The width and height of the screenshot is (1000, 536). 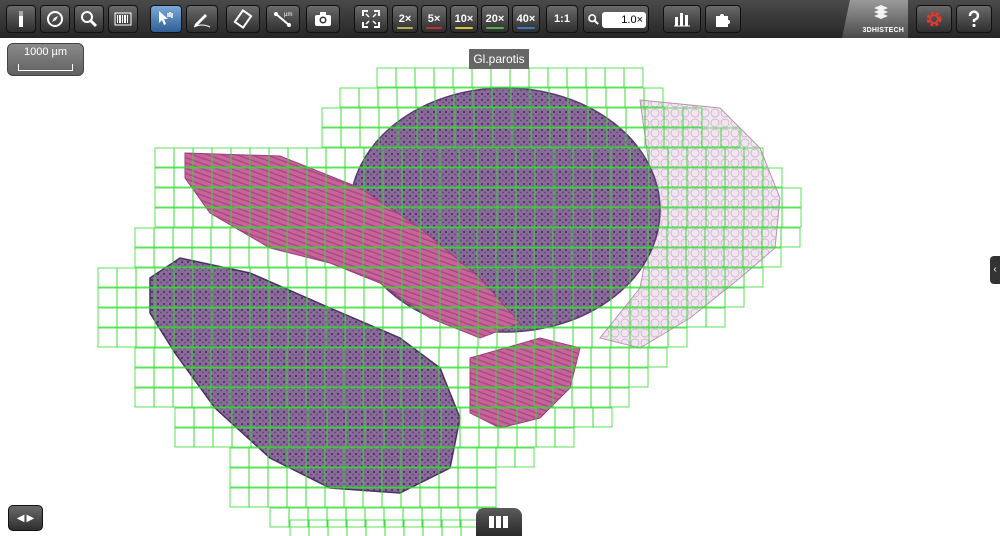 What do you see at coordinates (624, 20) in the screenshot?
I see `zoom-input` at bounding box center [624, 20].